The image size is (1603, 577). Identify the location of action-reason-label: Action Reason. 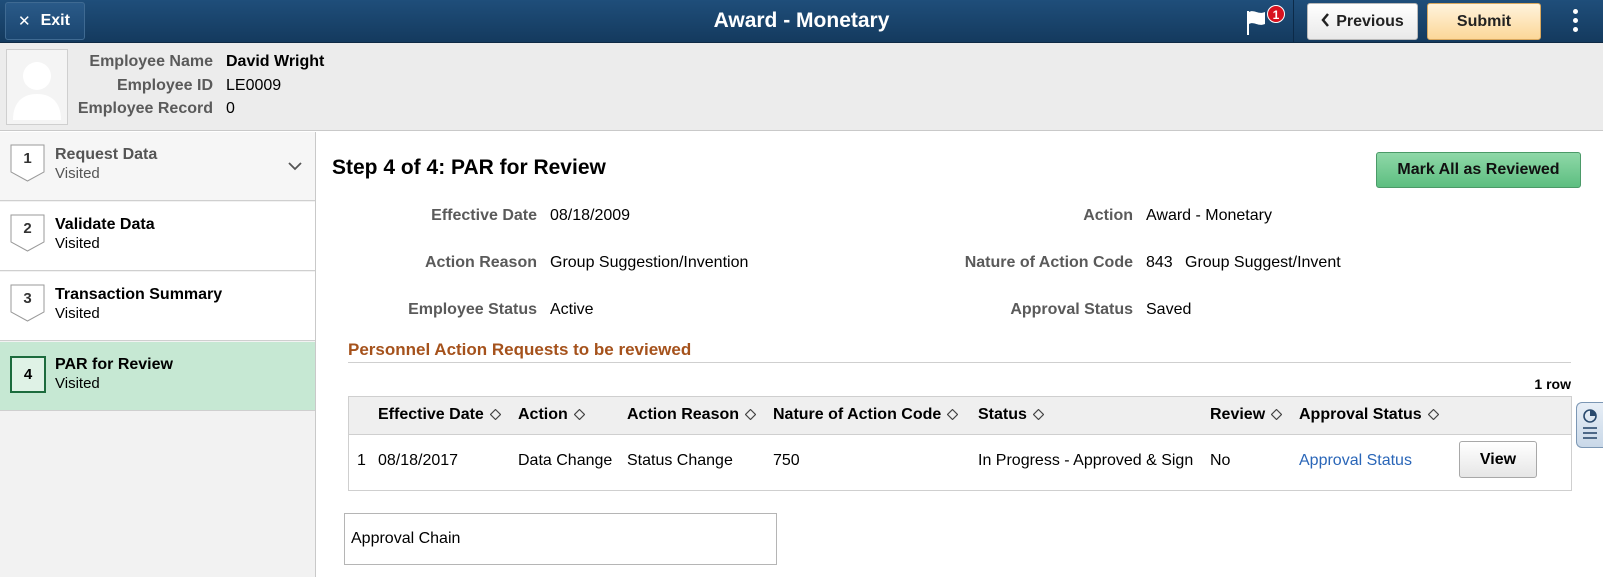
(480, 262).